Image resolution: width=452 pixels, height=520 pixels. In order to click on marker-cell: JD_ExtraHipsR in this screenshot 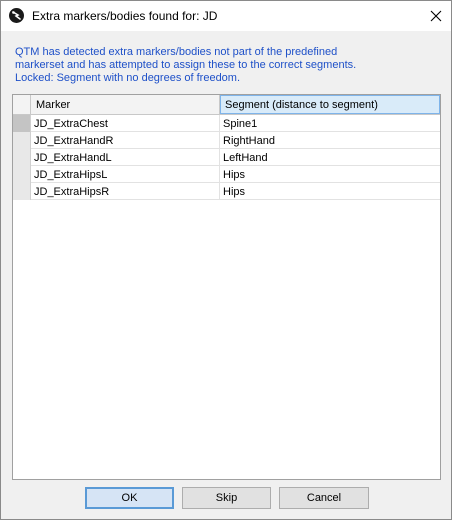, I will do `click(125, 191)`.